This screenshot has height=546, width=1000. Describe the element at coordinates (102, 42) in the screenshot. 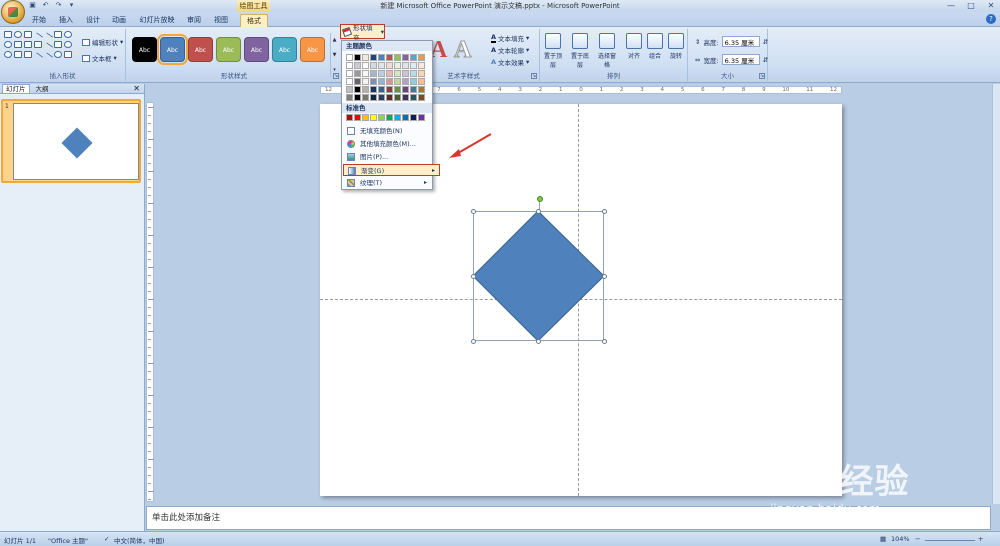

I see `edit-shape-button: 编辑形状 ▾` at that location.